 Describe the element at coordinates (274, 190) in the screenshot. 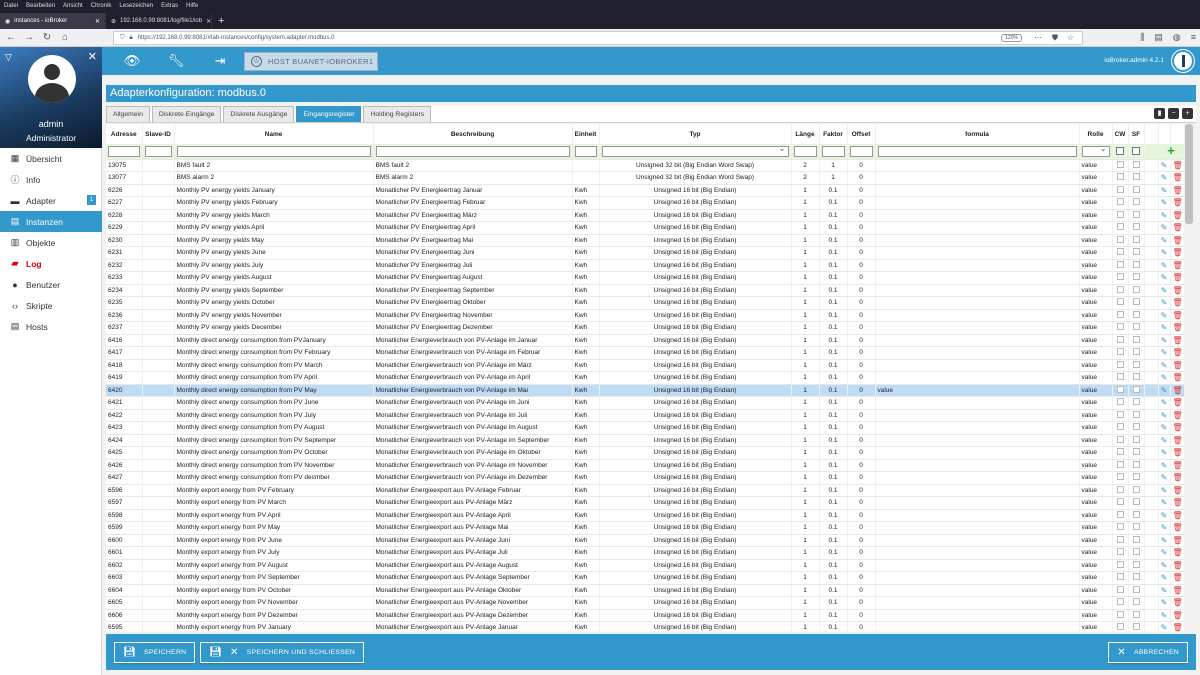

I see `cell-name: Monthly PV energy yields January` at that location.